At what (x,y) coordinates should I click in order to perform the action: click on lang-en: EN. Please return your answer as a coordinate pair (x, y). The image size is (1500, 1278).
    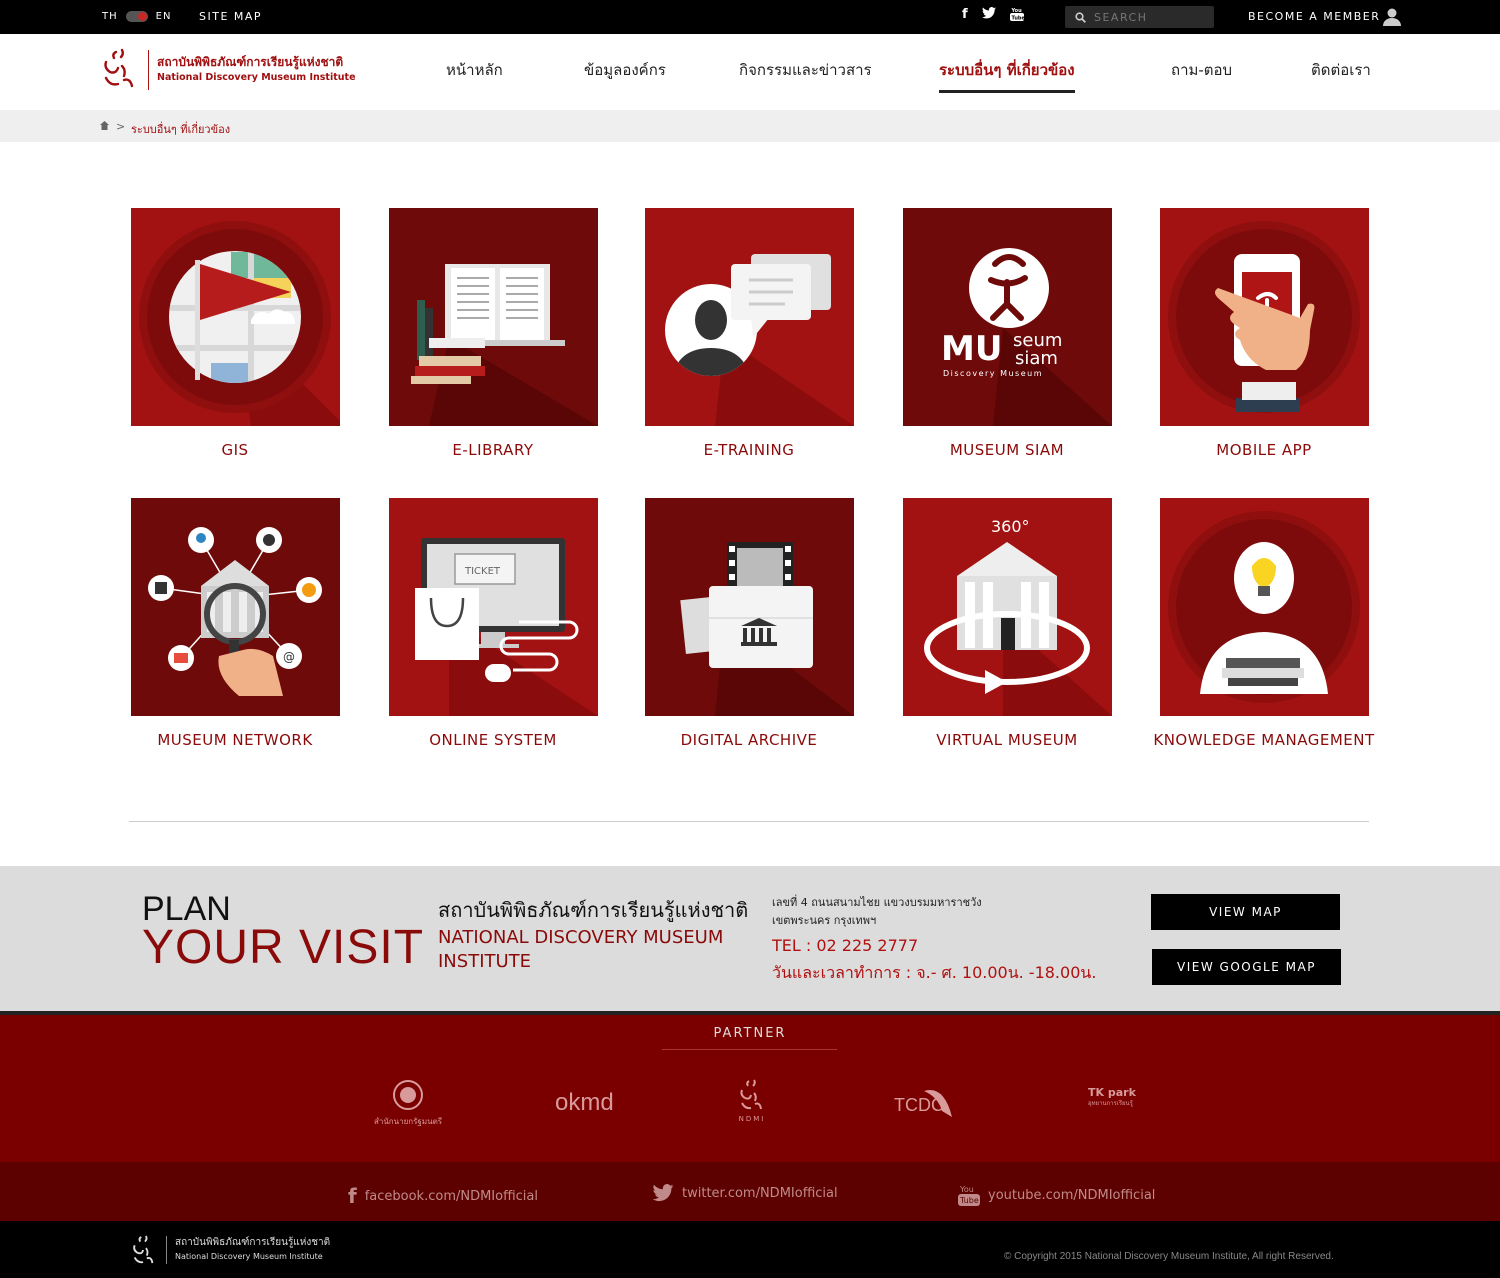
    Looking at the image, I should click on (164, 16).